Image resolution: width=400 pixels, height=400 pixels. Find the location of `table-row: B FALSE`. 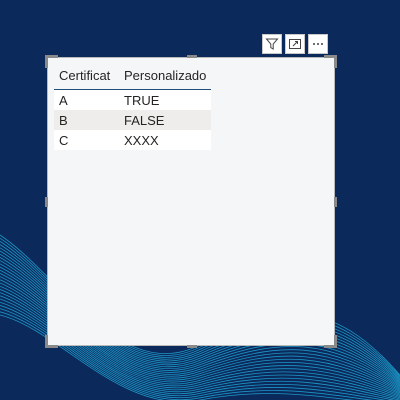

table-row: B FALSE is located at coordinates (133, 120).